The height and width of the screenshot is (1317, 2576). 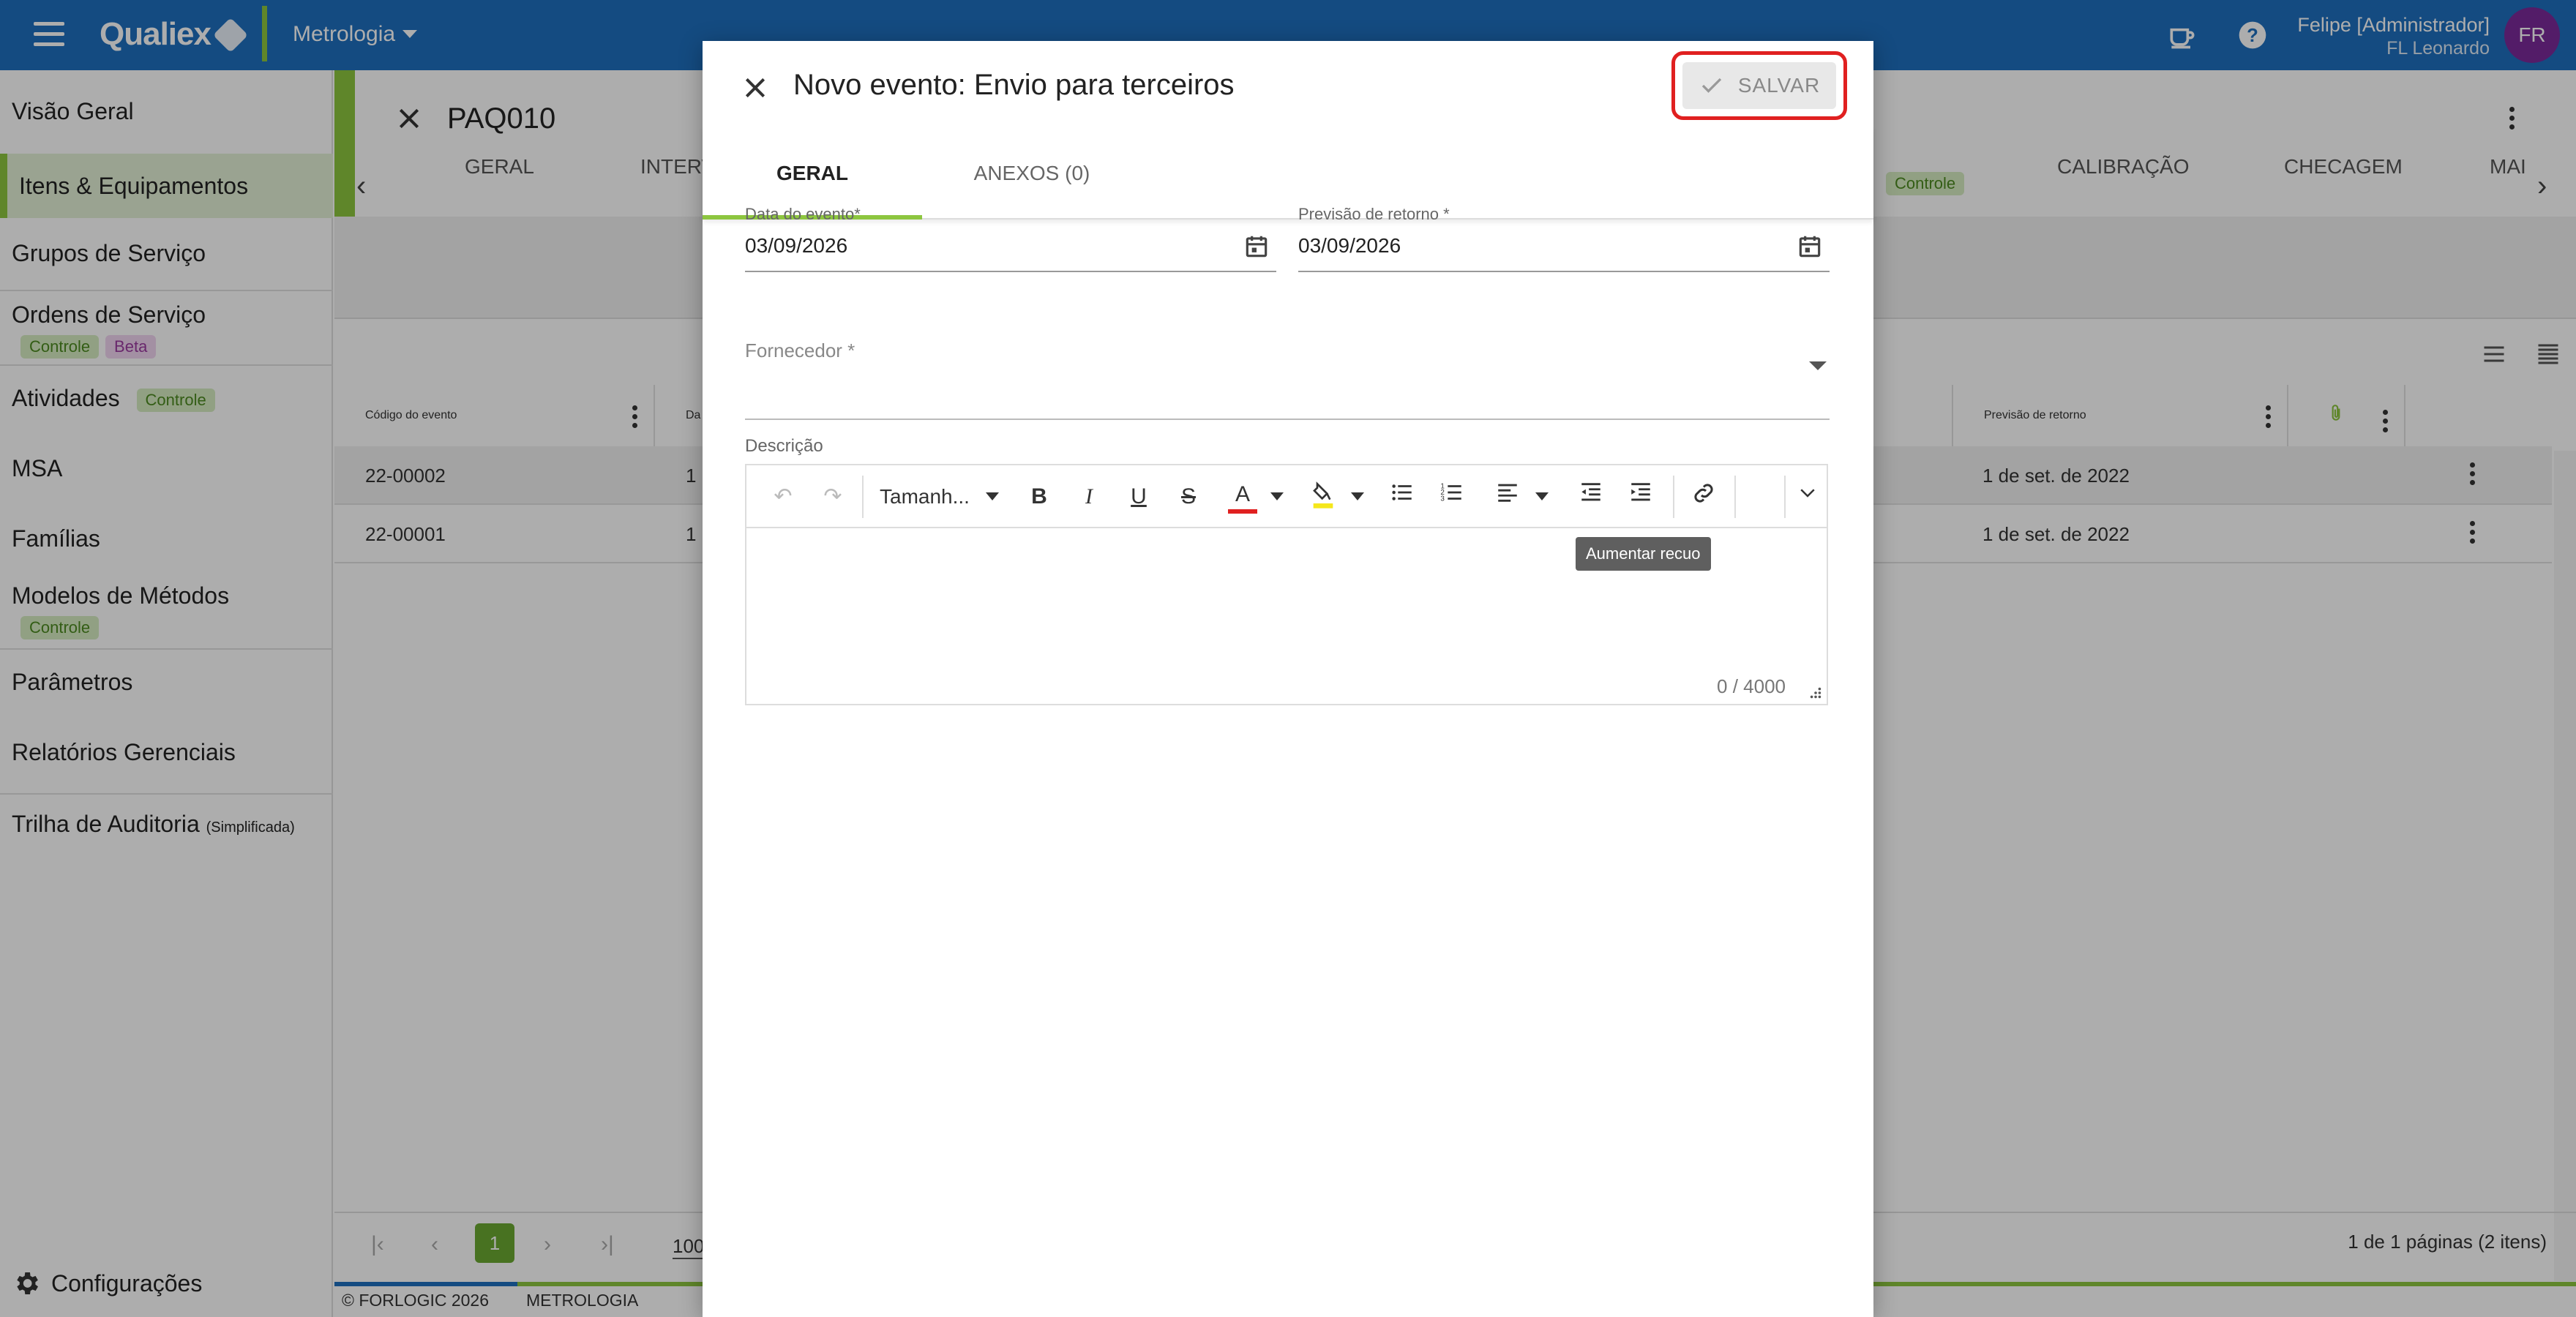 What do you see at coordinates (1374, 214) in the screenshot?
I see `return-date-label: Previsão de retorno *` at bounding box center [1374, 214].